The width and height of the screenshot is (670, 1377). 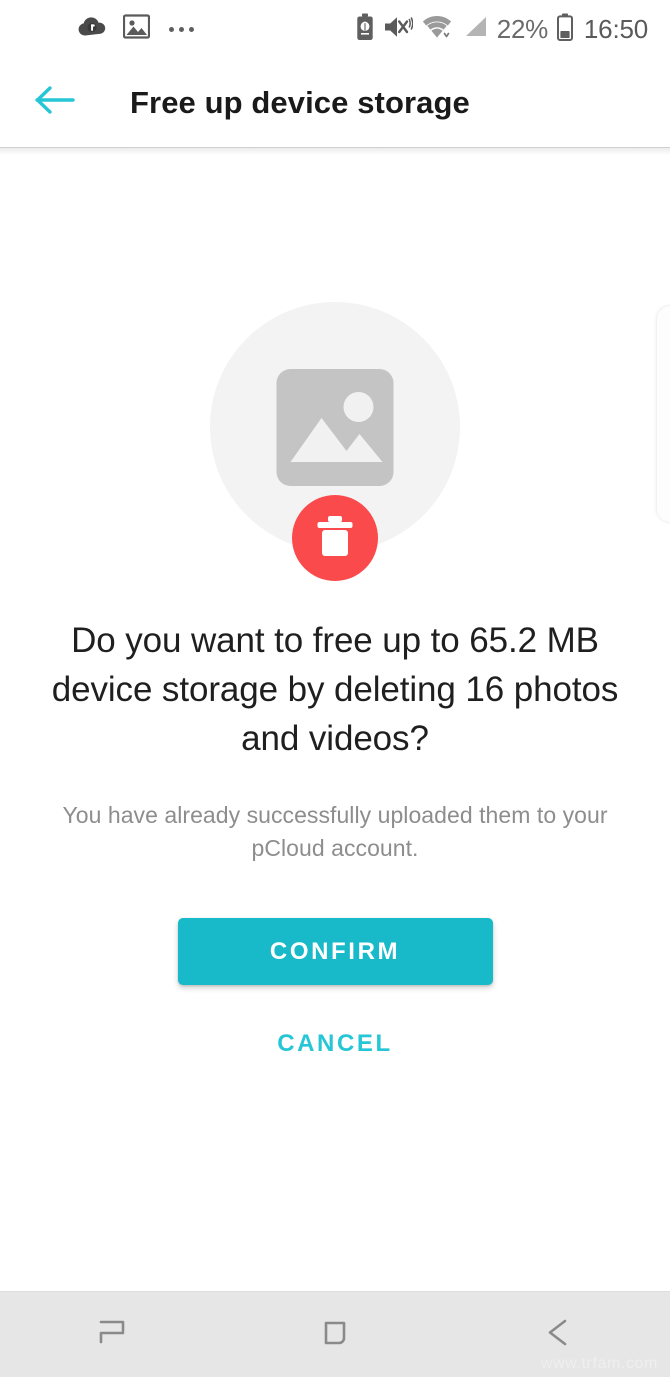 I want to click on image-placeholder-icon, so click(x=335, y=430).